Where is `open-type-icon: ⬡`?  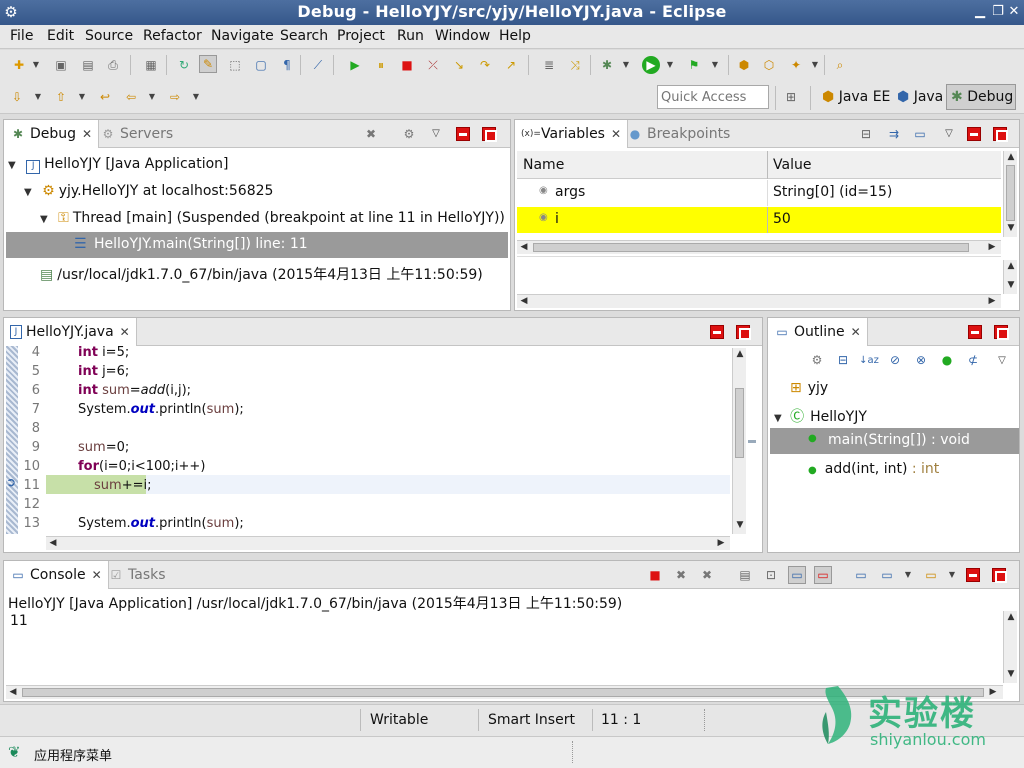
open-type-icon: ⬡ is located at coordinates (769, 65).